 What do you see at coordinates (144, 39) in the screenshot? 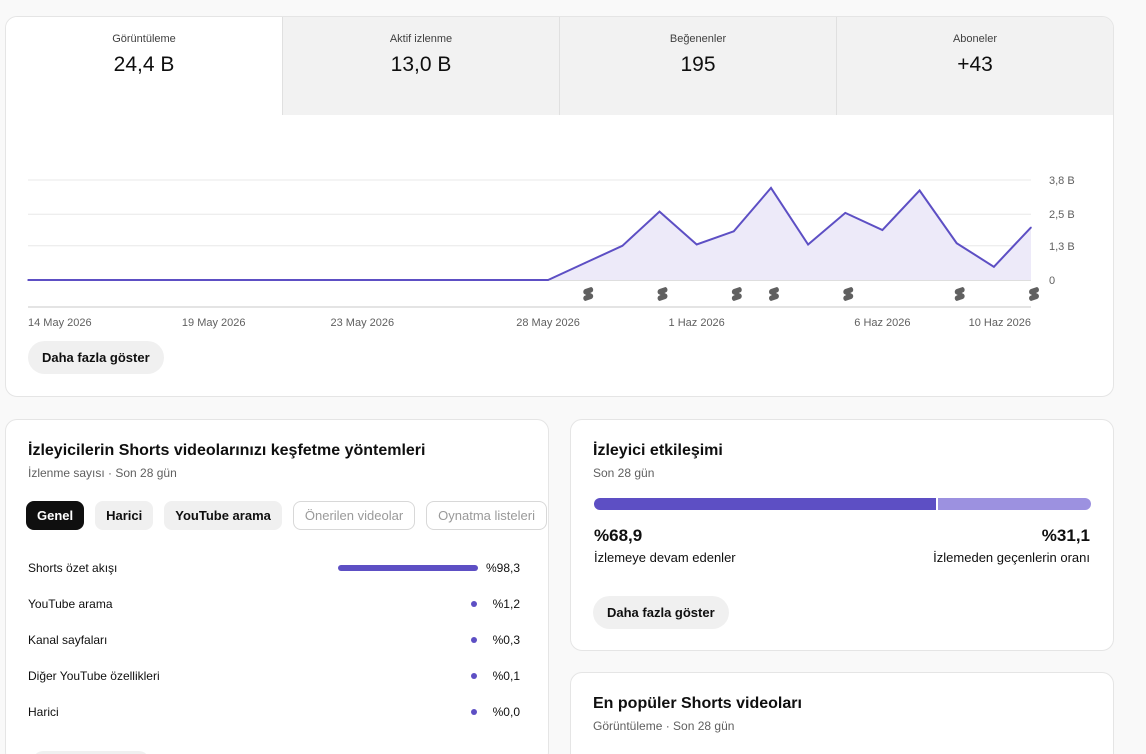
I see `metric-label: Görüntüleme` at bounding box center [144, 39].